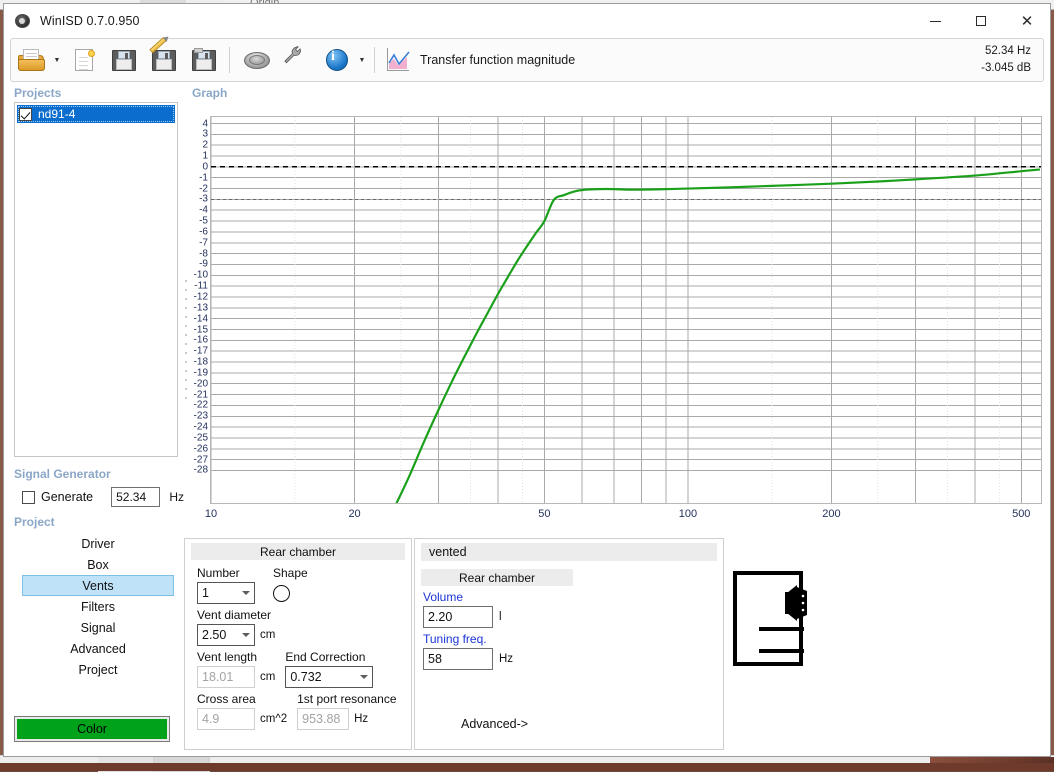 The image size is (1054, 772). I want to click on vented-enclosure-icon, so click(768, 618).